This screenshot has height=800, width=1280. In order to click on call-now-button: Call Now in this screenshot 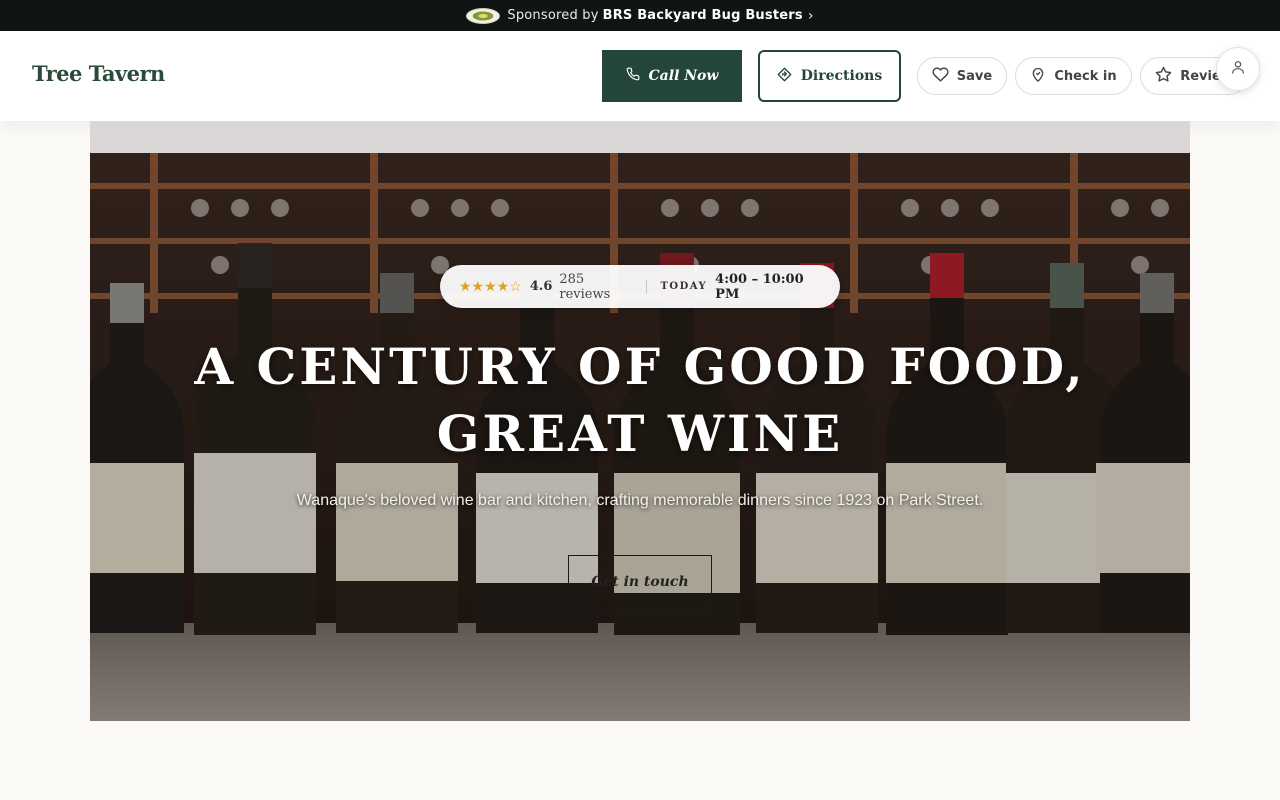, I will do `click(672, 76)`.